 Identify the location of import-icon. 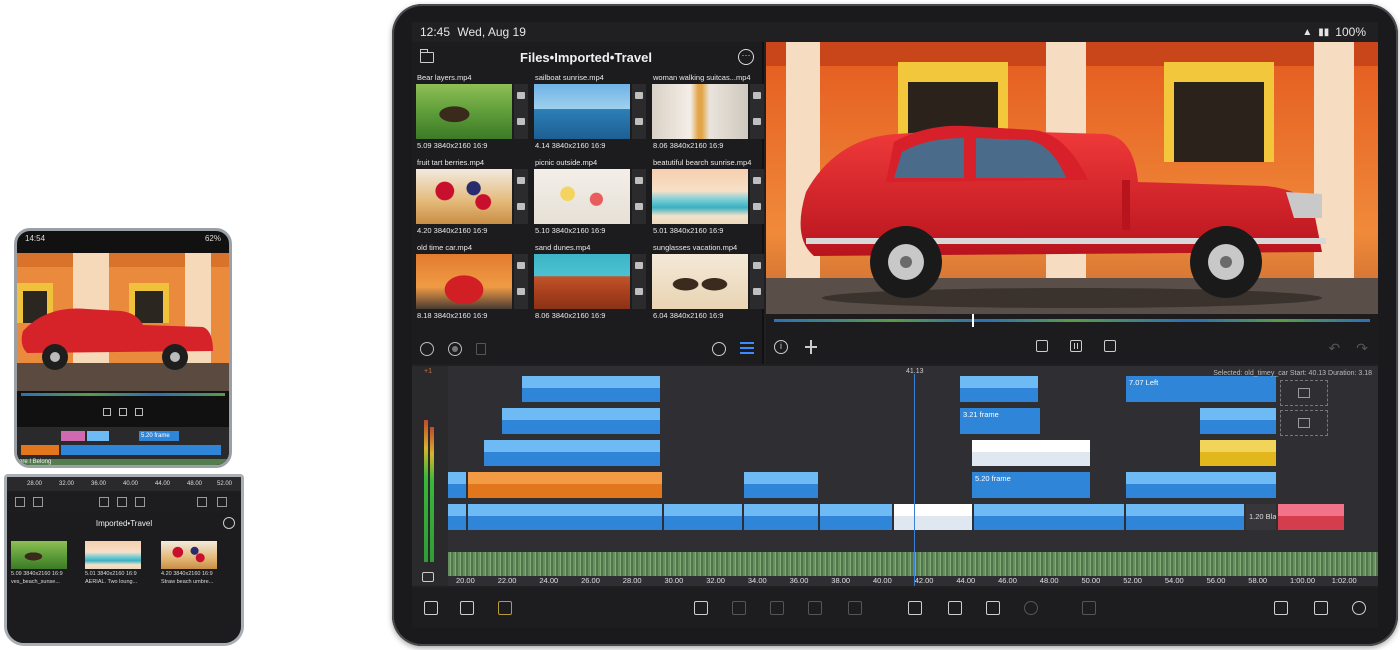
(431, 608).